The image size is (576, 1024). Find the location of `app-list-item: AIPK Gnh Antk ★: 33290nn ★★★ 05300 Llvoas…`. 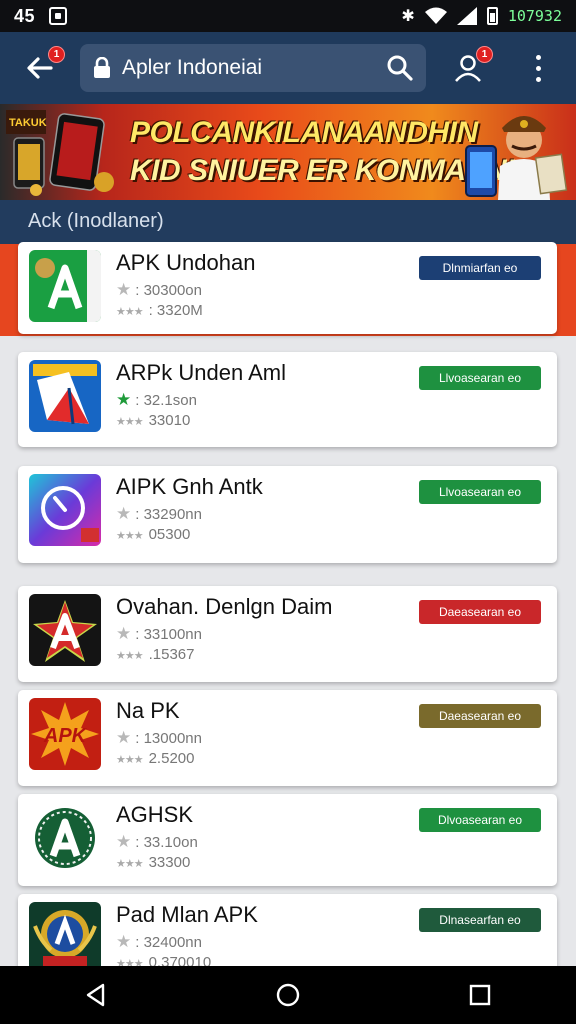

app-list-item: AIPK Gnh Antk ★: 33290nn ★★★ 05300 Llvoas… is located at coordinates (287, 514).